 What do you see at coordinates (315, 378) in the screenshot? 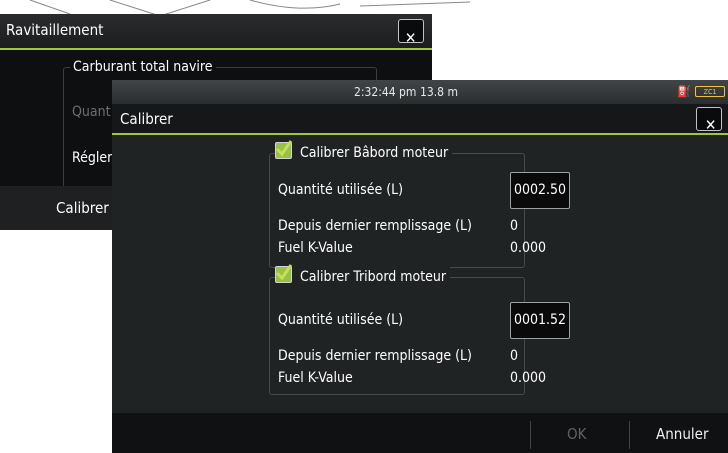
I see `starboard-k-label: Fuel K-Value` at bounding box center [315, 378].